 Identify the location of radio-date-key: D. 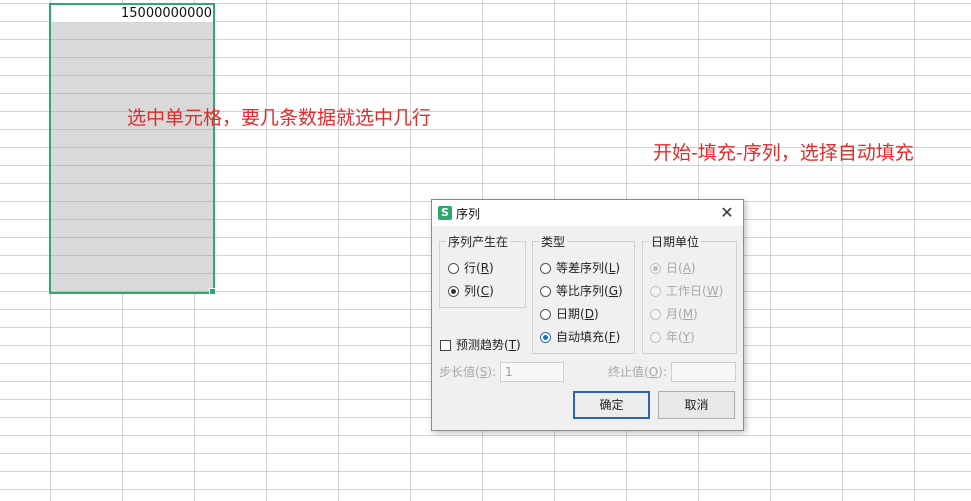
(589, 314).